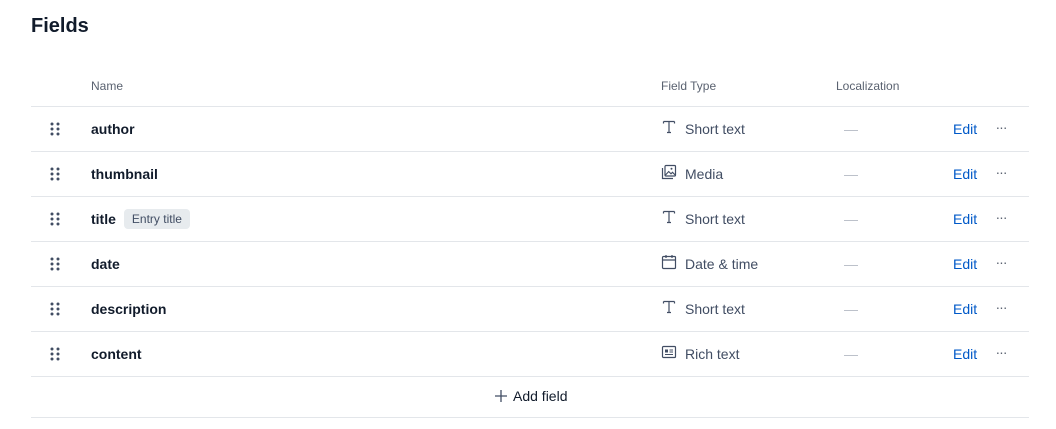  What do you see at coordinates (530, 309) in the screenshot?
I see `table-row: description Short text — Edit ···` at bounding box center [530, 309].